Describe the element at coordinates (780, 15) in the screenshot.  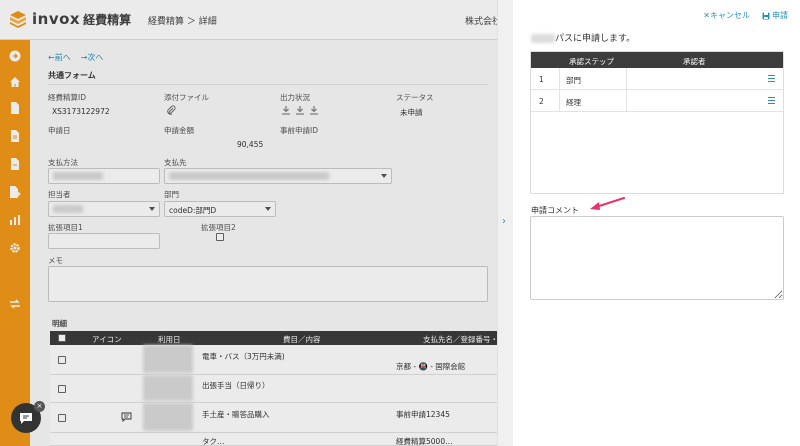
I see `apply-button-label: 申請` at that location.